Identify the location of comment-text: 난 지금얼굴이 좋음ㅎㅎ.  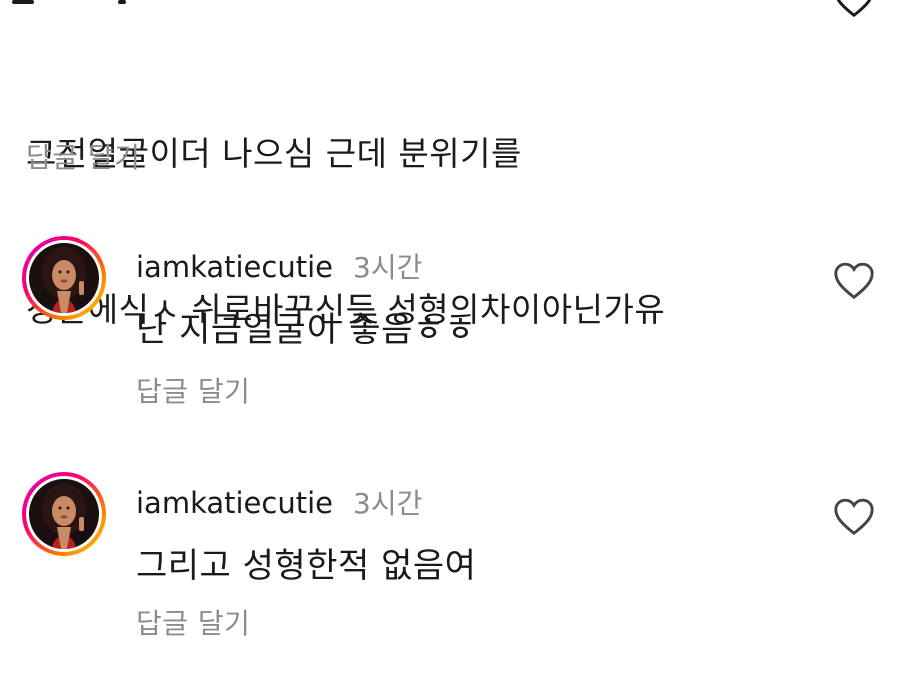
(306, 330).